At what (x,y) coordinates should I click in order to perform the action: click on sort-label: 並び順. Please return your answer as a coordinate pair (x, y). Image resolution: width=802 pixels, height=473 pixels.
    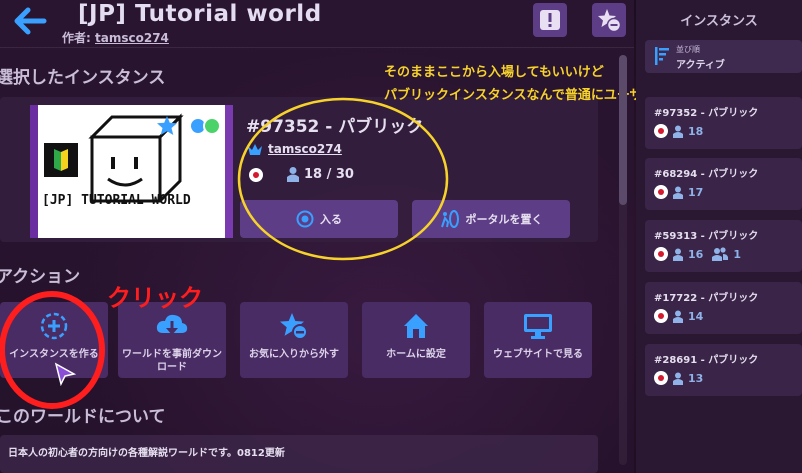
    Looking at the image, I should click on (688, 49).